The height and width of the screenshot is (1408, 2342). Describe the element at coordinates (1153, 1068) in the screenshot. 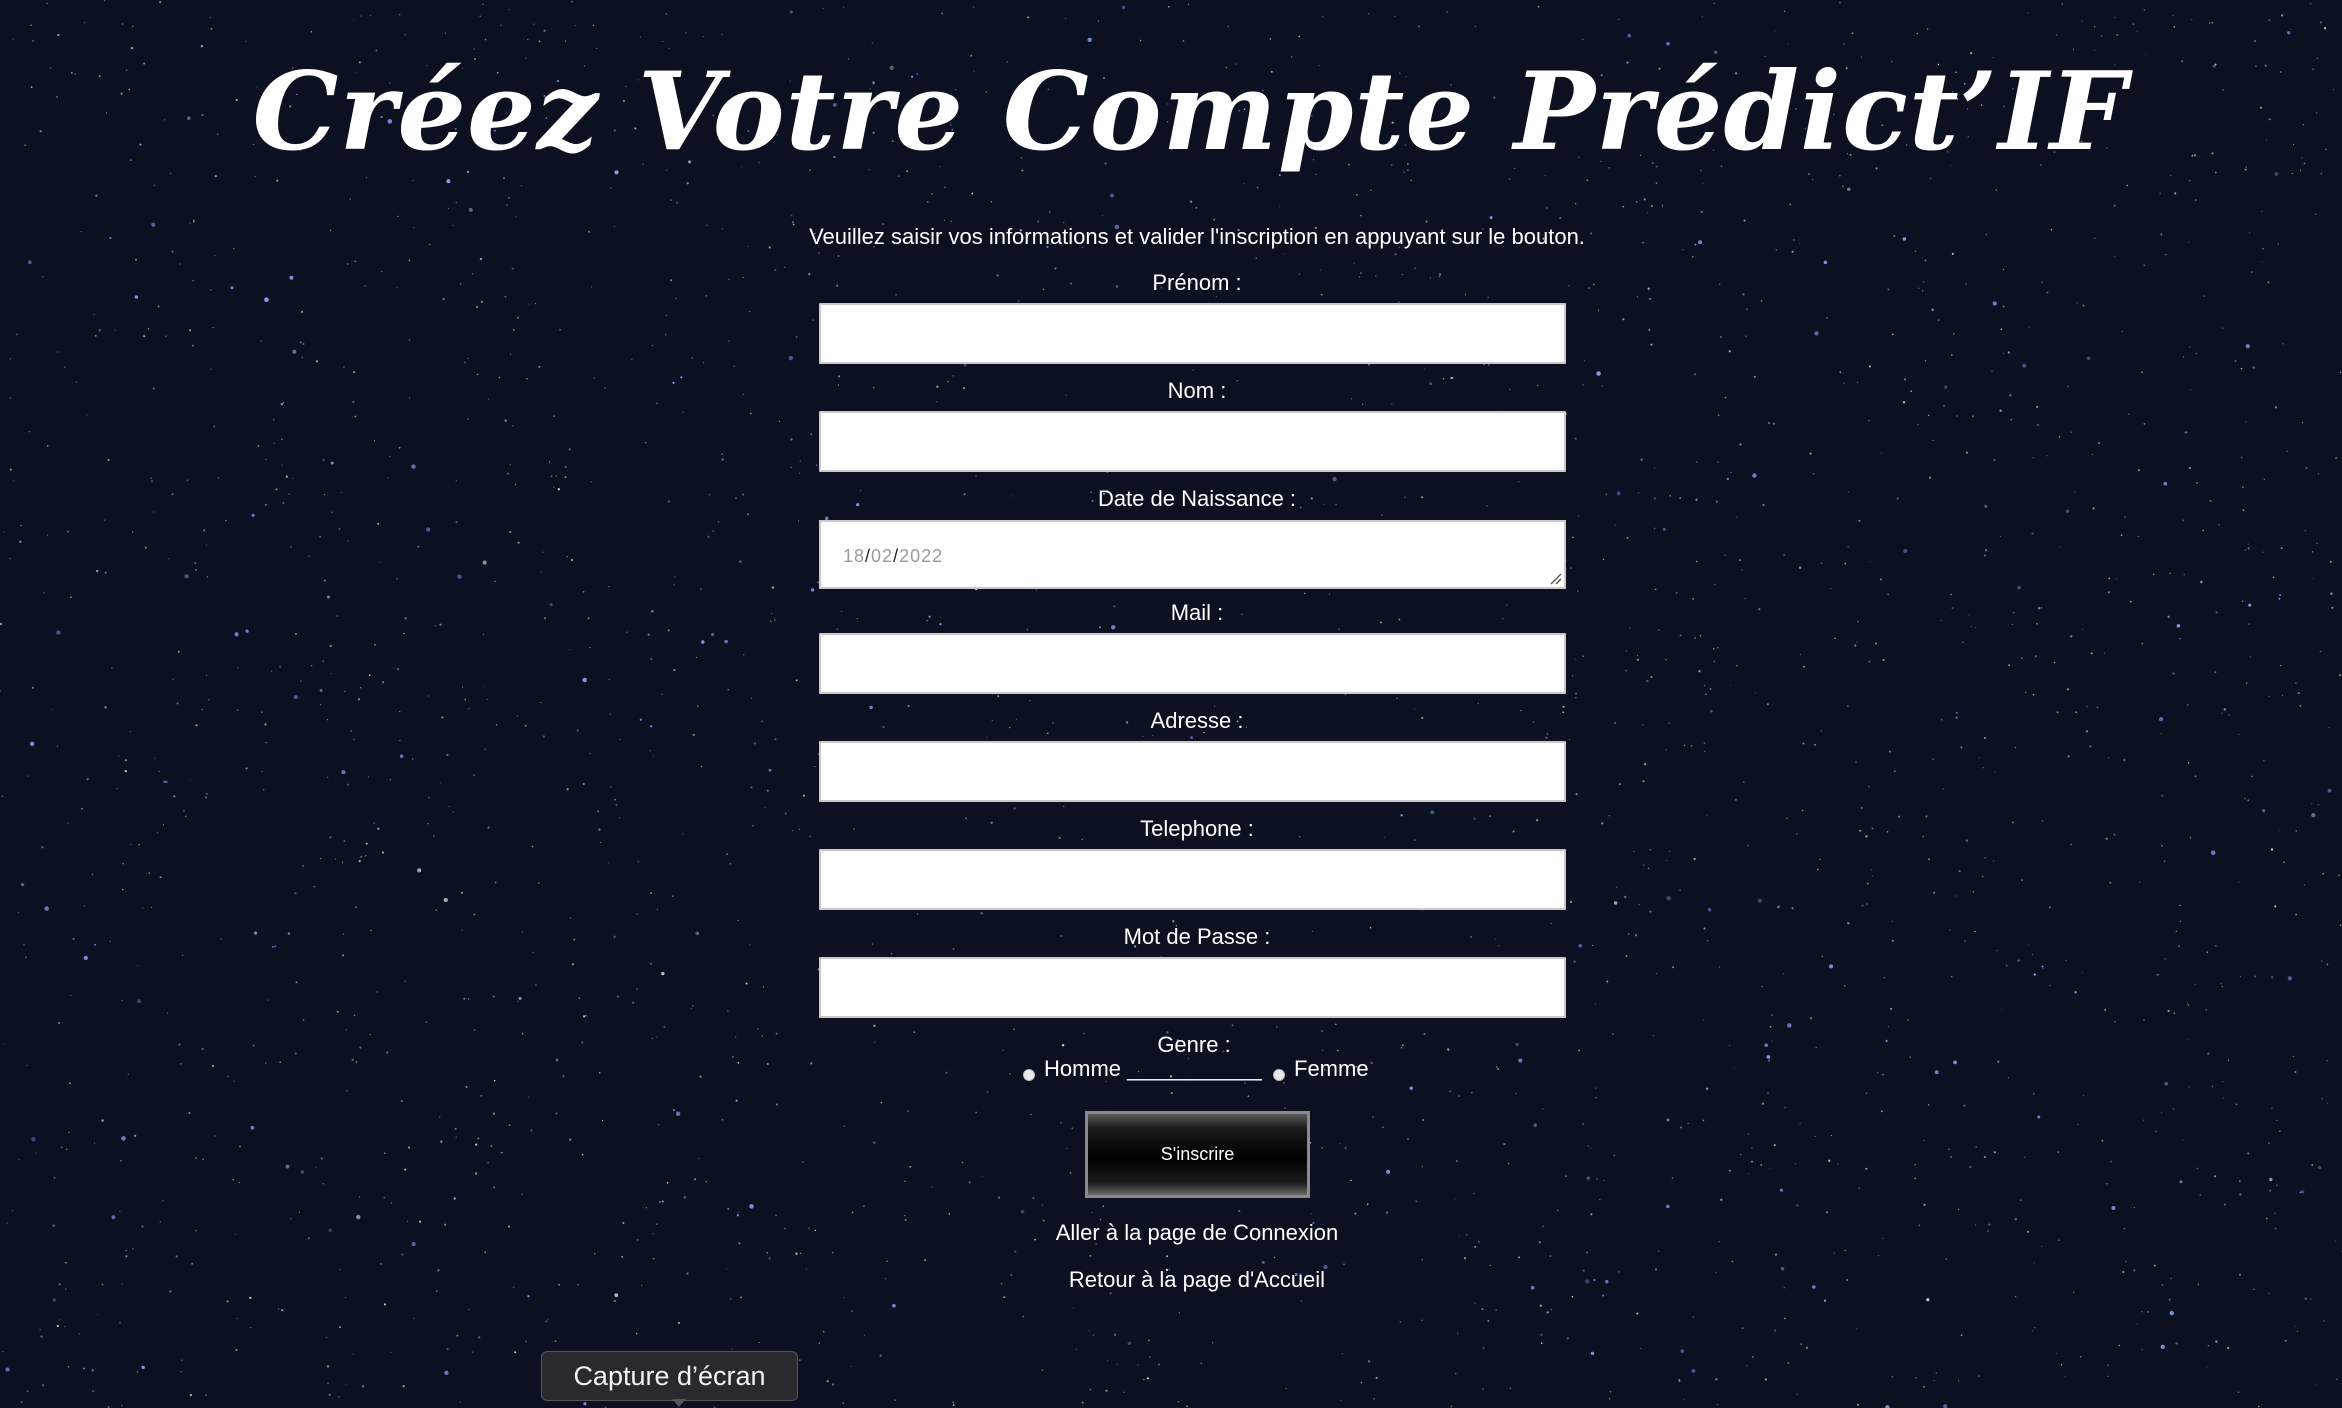

I see `homme-label: Homme ___________` at that location.